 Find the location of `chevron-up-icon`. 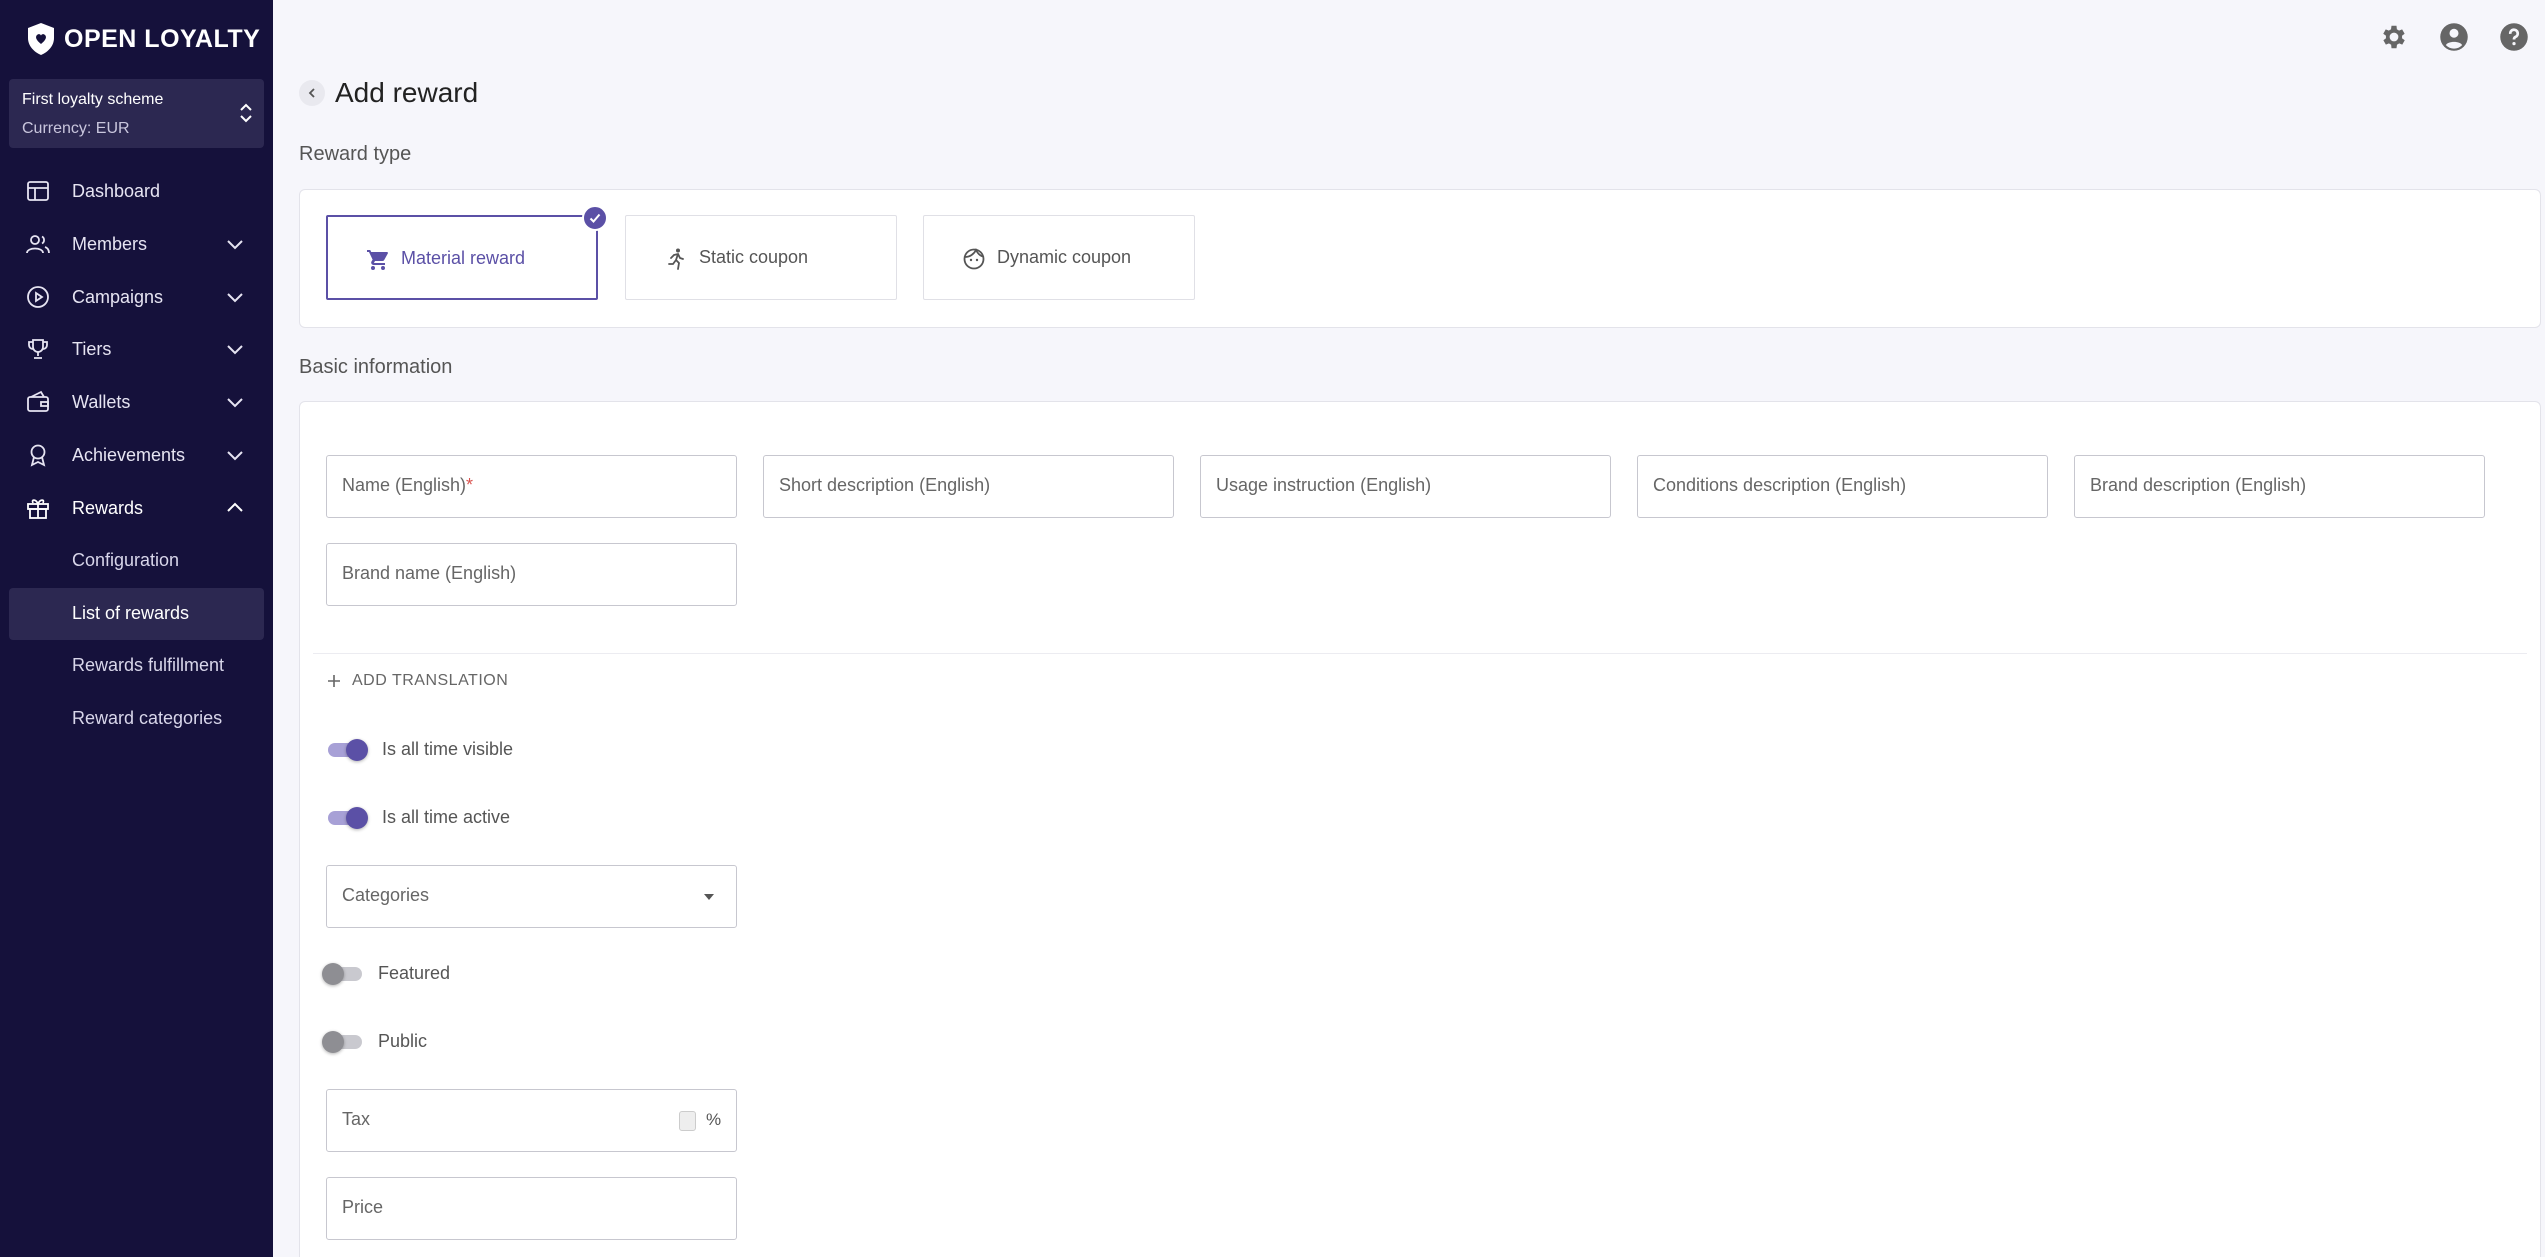

chevron-up-icon is located at coordinates (235, 507).